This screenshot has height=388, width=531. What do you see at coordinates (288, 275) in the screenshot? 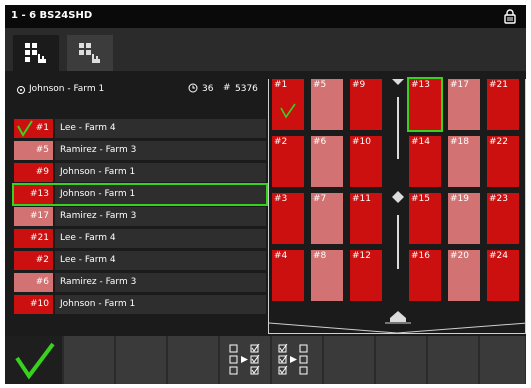
I see `grid-cell: #4` at bounding box center [288, 275].